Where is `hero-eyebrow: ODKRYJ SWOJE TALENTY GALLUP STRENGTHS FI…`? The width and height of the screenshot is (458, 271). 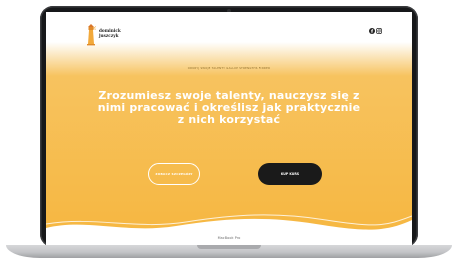
hero-eyebrow: ODKRYJ SWOJE TALENTY GALLUP STRENGTHS FI… is located at coordinates (229, 68).